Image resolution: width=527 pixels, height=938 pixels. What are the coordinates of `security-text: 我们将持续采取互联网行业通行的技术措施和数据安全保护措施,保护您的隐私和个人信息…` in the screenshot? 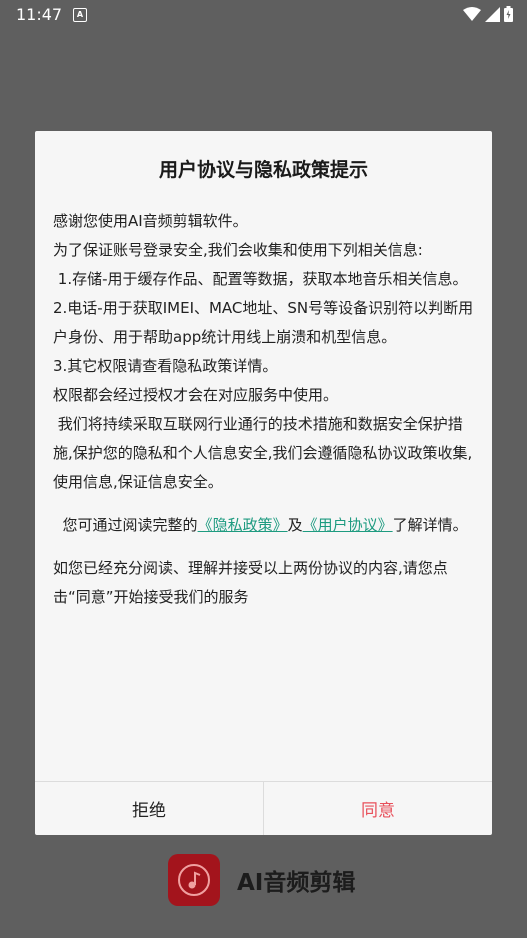 It's located at (263, 453).